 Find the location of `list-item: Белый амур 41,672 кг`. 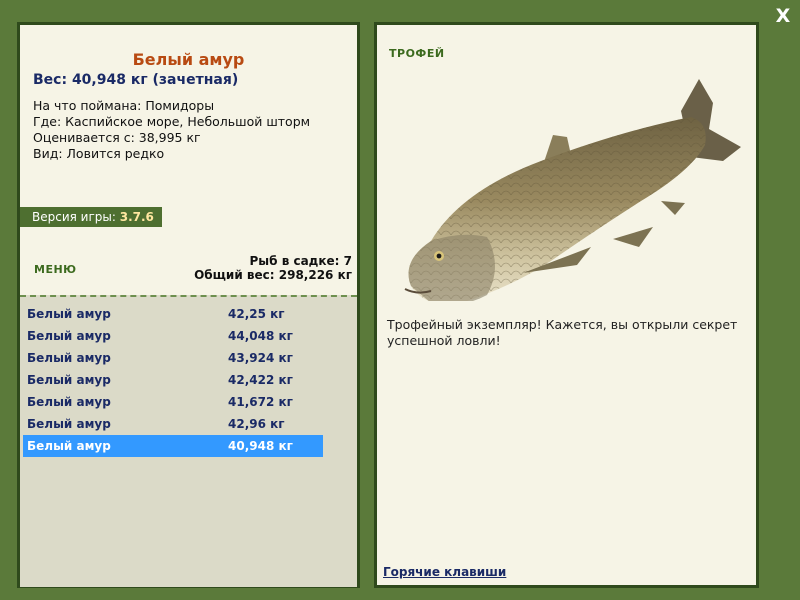

list-item: Белый амур 41,672 кг is located at coordinates (173, 402).